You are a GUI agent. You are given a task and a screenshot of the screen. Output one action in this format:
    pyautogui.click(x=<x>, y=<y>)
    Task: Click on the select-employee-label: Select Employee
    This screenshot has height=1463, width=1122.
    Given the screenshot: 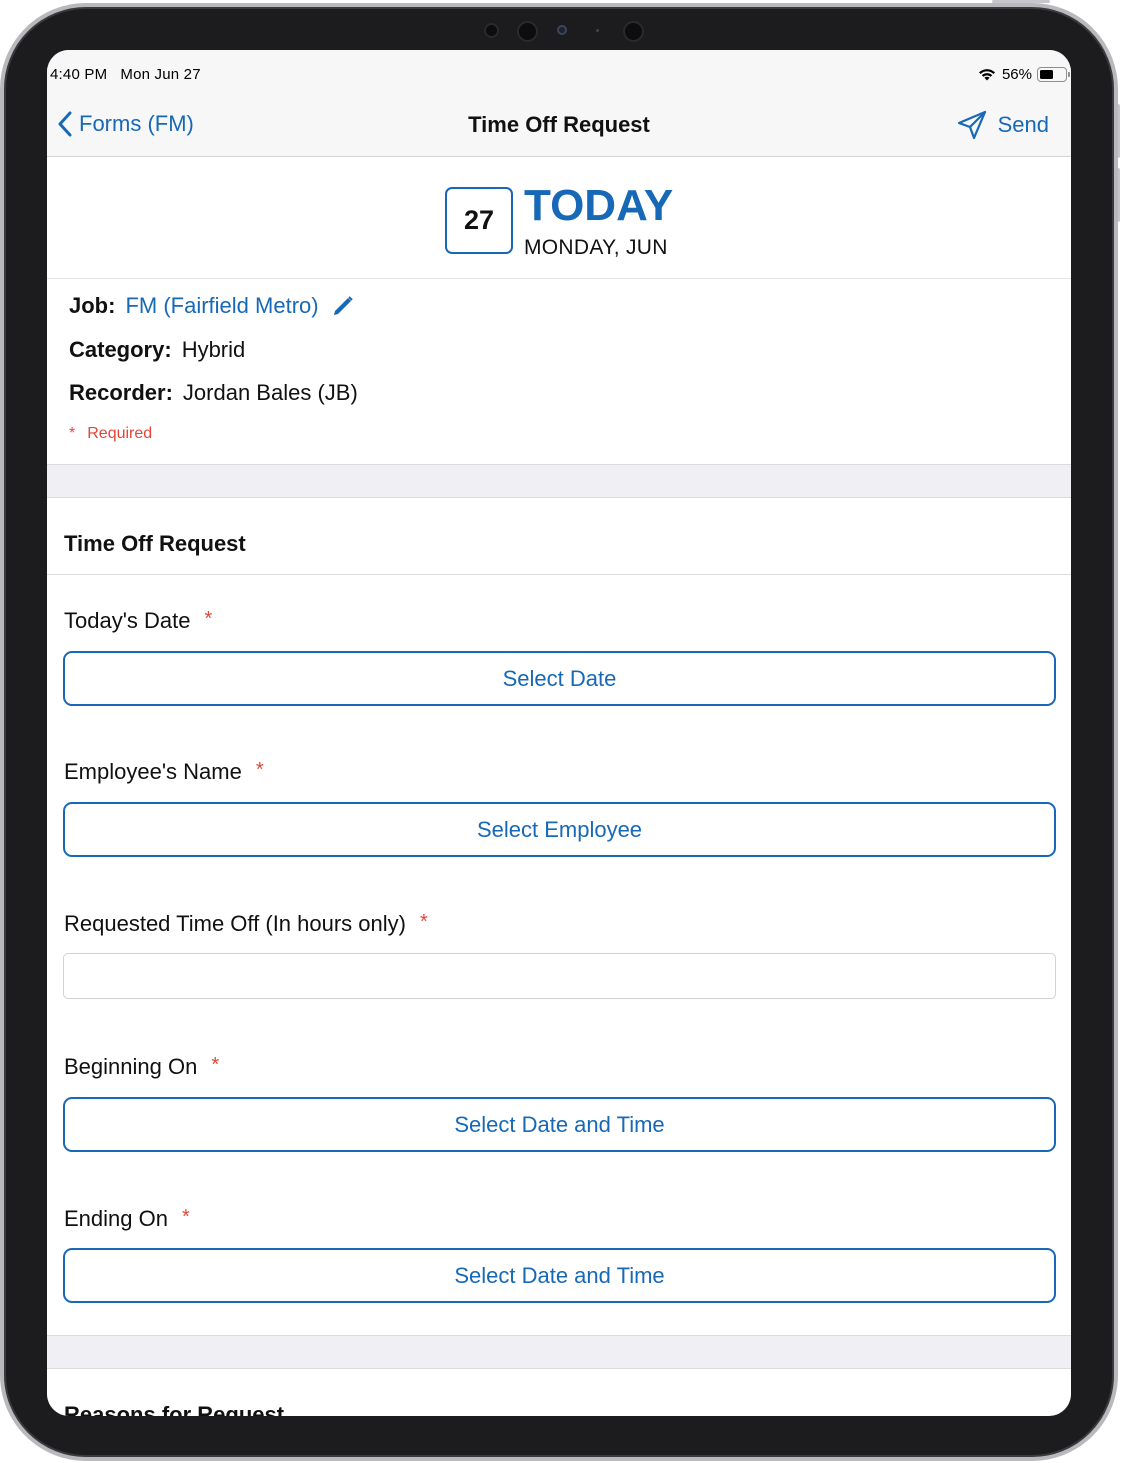 What is the action you would take?
    pyautogui.click(x=559, y=829)
    